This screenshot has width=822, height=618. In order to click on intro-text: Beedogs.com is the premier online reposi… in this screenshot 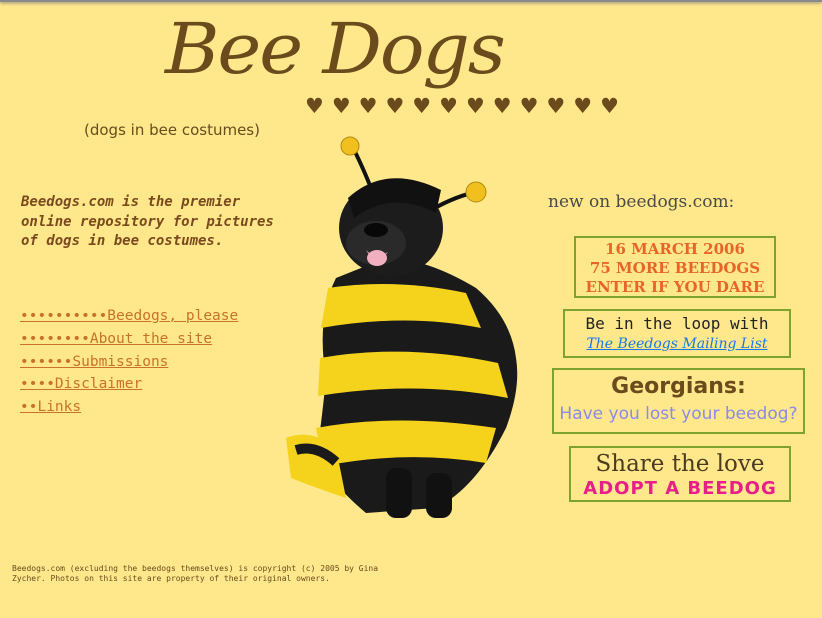, I will do `click(147, 221)`.